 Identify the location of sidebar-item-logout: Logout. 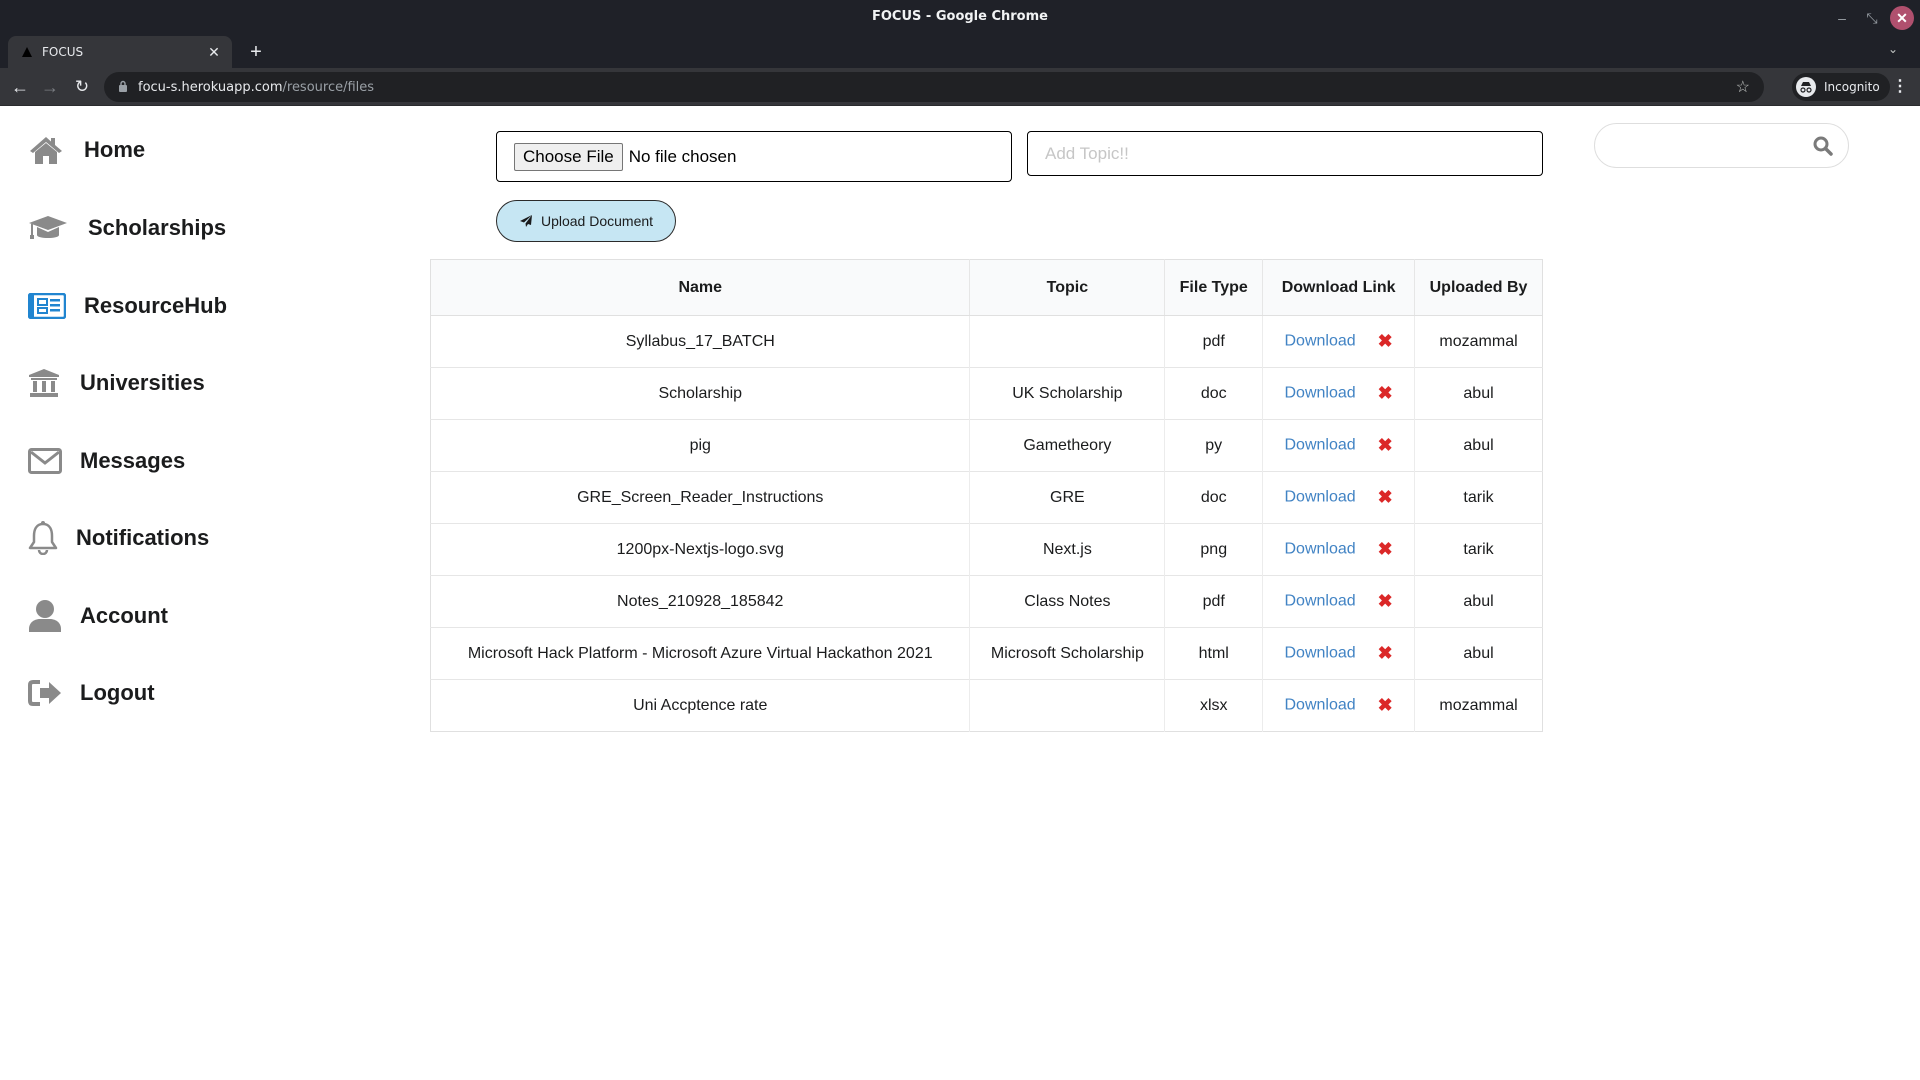
(91, 693).